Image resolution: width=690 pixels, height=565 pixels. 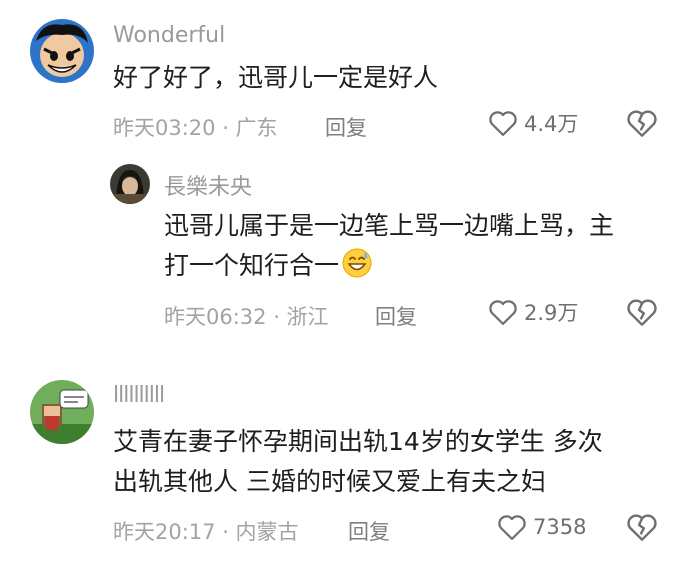 What do you see at coordinates (246, 317) in the screenshot?
I see `reply-time-location: 昨天06:32 · 浙江` at bounding box center [246, 317].